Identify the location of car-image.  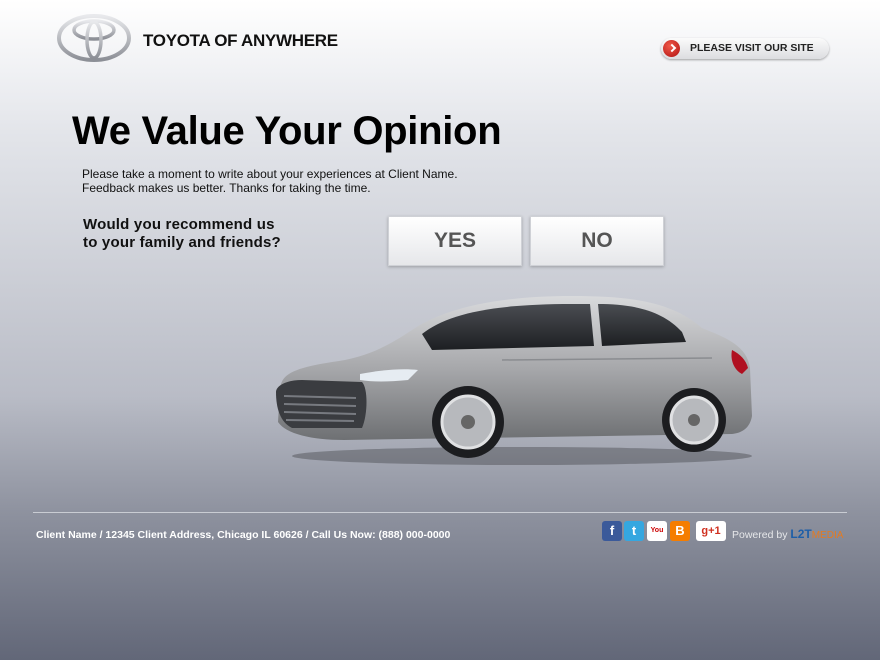
(514, 380).